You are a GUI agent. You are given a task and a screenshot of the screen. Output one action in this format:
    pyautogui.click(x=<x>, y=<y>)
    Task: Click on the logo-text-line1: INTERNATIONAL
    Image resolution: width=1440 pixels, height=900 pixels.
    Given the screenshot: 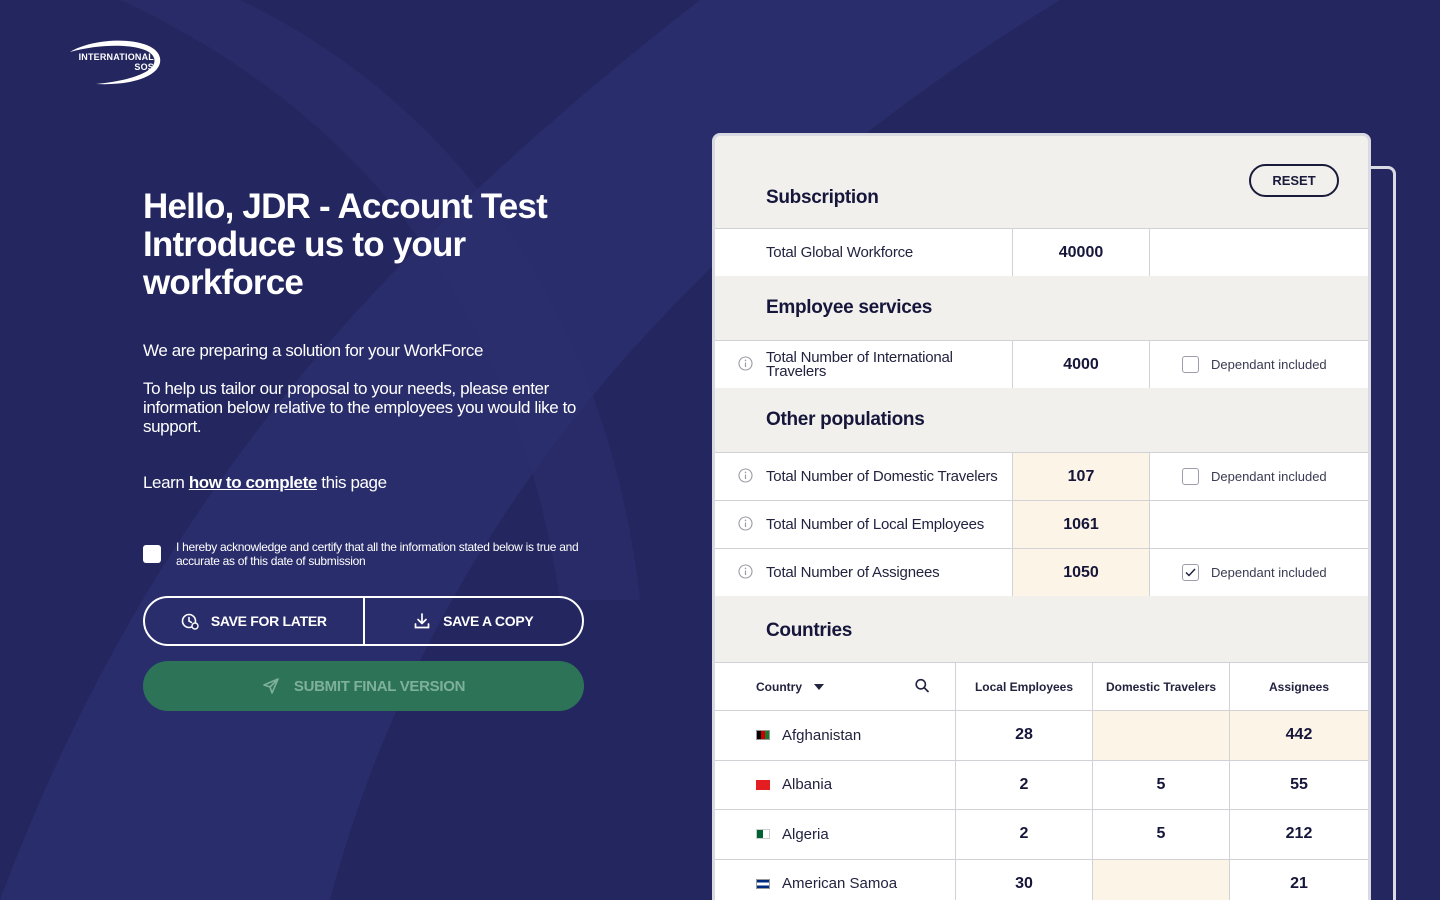 What is the action you would take?
    pyautogui.click(x=116, y=57)
    